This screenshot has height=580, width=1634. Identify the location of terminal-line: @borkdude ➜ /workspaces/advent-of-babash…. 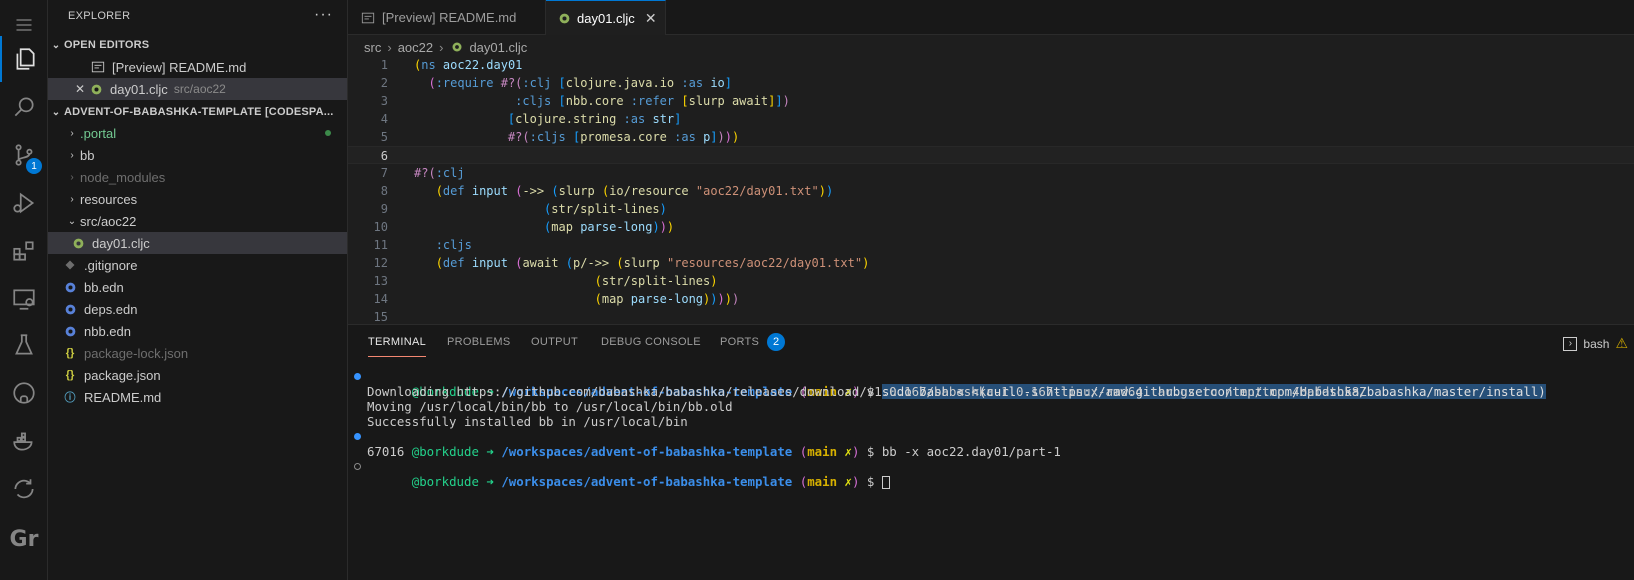
(950, 384).